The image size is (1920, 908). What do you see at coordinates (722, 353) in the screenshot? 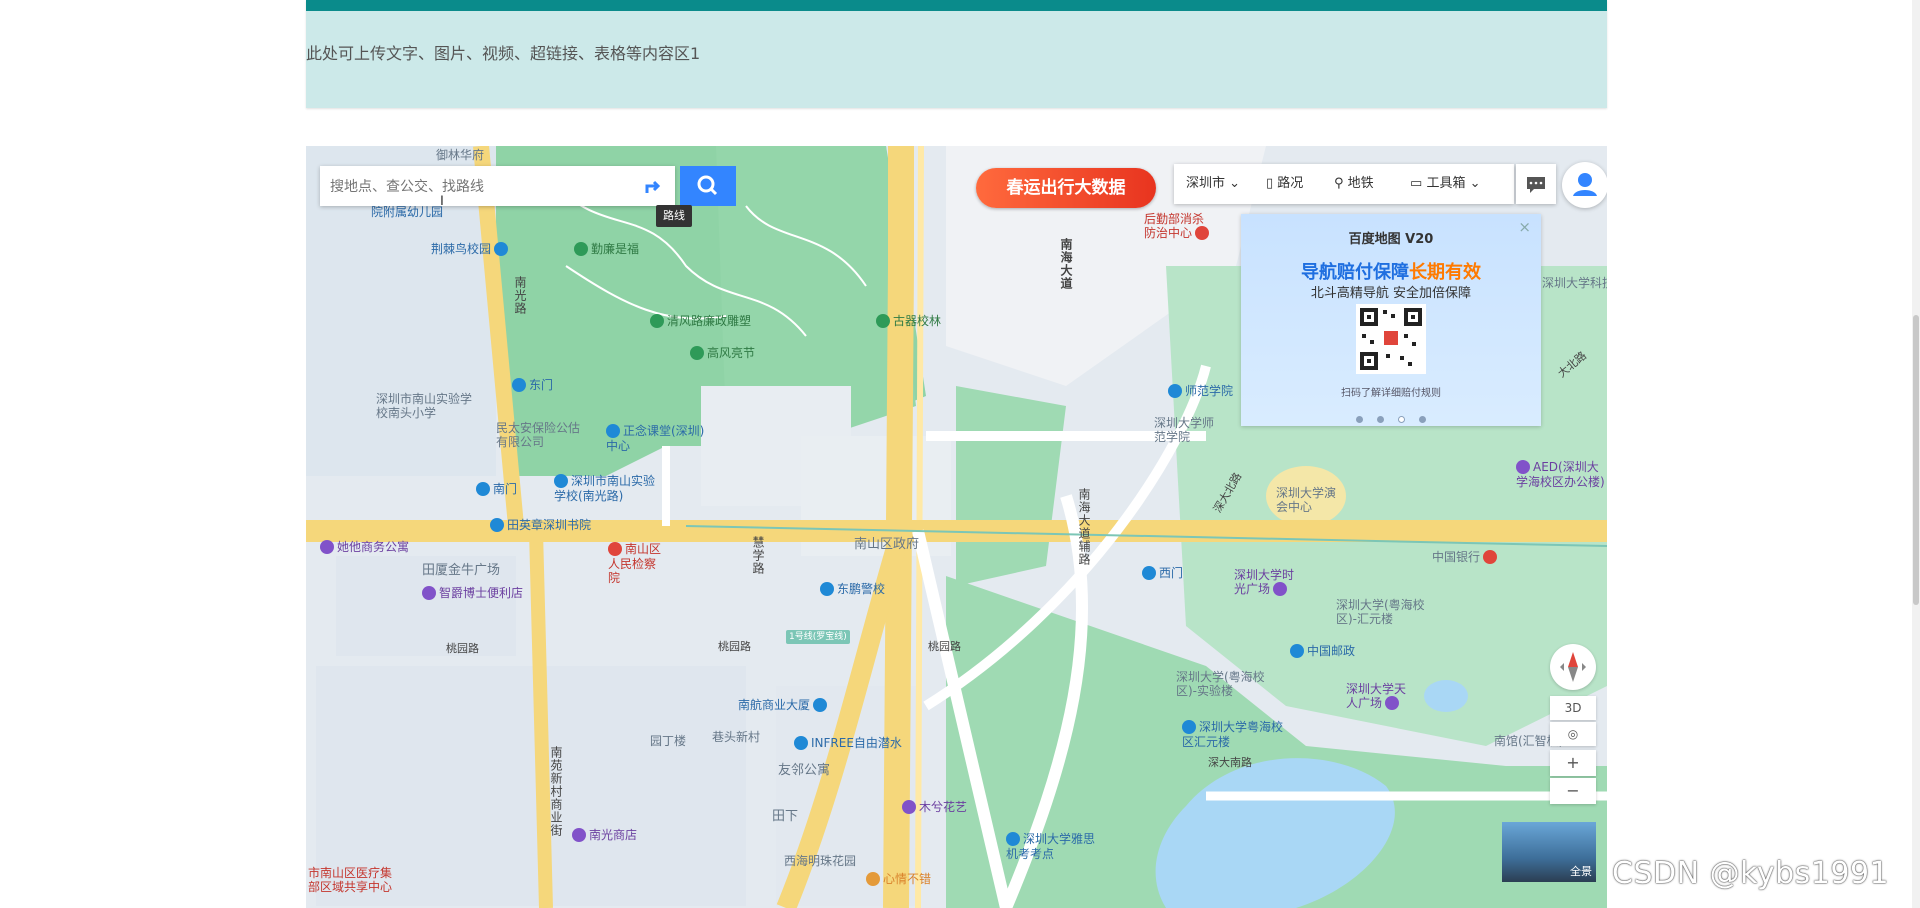
I see `poi-marker: 高风亮节` at bounding box center [722, 353].